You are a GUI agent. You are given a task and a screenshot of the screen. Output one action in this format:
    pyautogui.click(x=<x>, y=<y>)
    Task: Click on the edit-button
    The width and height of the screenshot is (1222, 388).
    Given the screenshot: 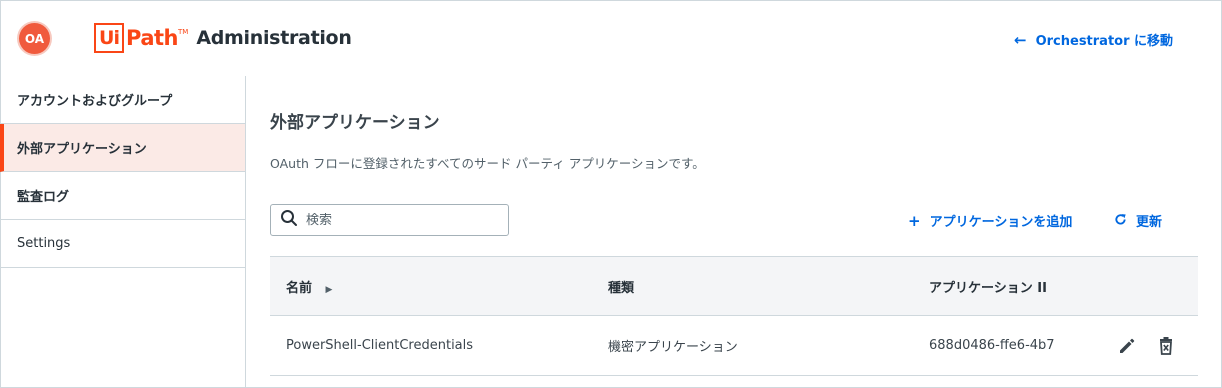 What is the action you would take?
    pyautogui.click(x=1127, y=346)
    